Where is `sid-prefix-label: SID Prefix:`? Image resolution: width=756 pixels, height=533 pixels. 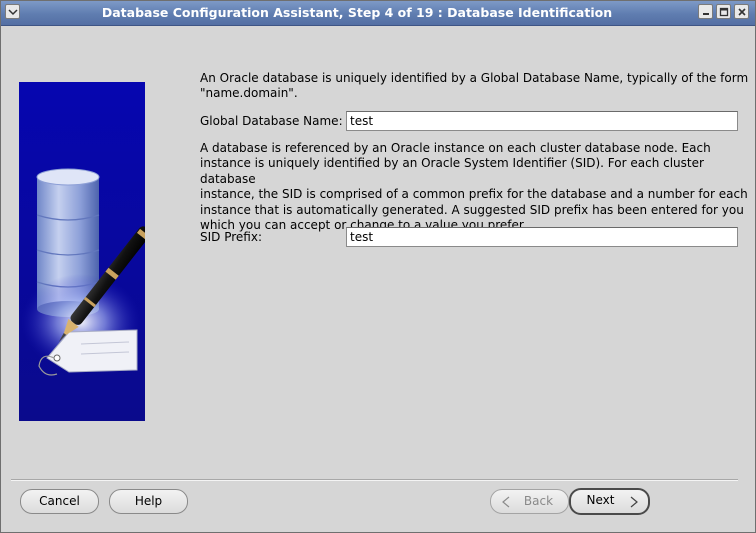 sid-prefix-label: SID Prefix: is located at coordinates (231, 237).